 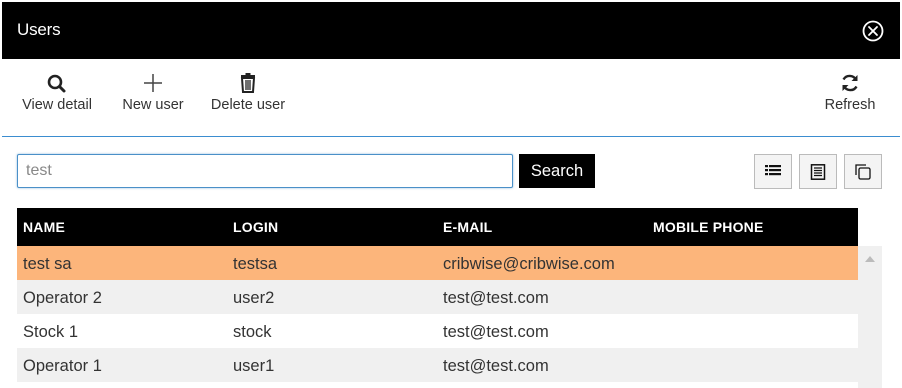 I want to click on refresh-label: Refresh, so click(x=850, y=105).